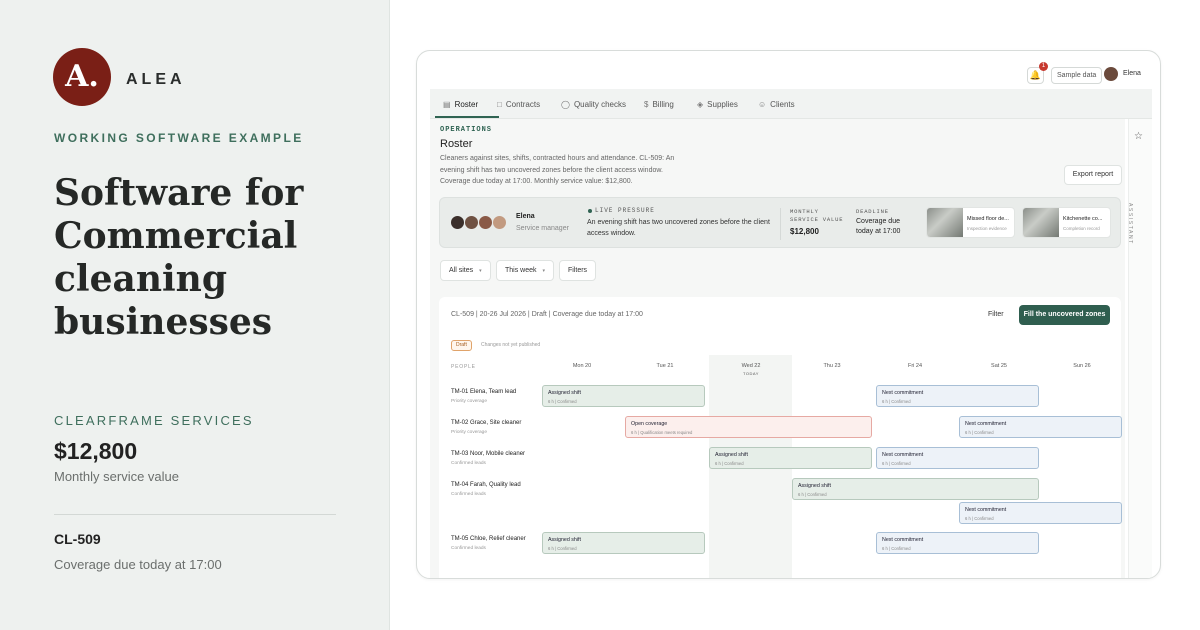  What do you see at coordinates (463, 367) in the screenshot?
I see `people-header: PEOPLE` at bounding box center [463, 367].